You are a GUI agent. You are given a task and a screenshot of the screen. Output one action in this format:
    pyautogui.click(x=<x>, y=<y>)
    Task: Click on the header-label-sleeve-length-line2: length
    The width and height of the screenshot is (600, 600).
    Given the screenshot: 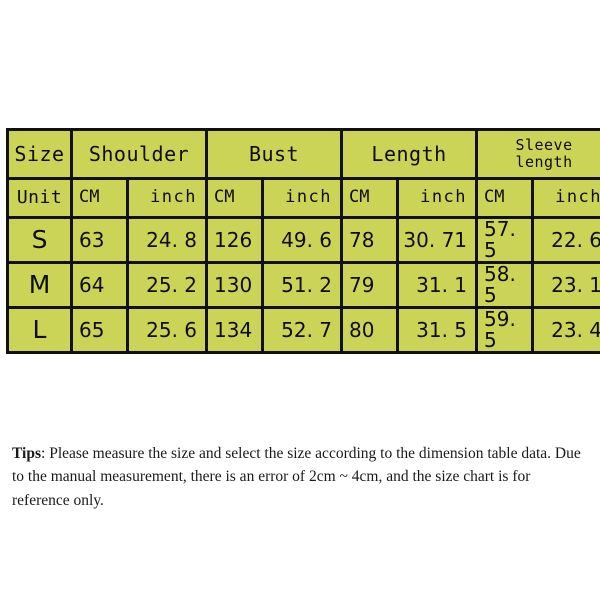 What is the action you would take?
    pyautogui.click(x=544, y=162)
    